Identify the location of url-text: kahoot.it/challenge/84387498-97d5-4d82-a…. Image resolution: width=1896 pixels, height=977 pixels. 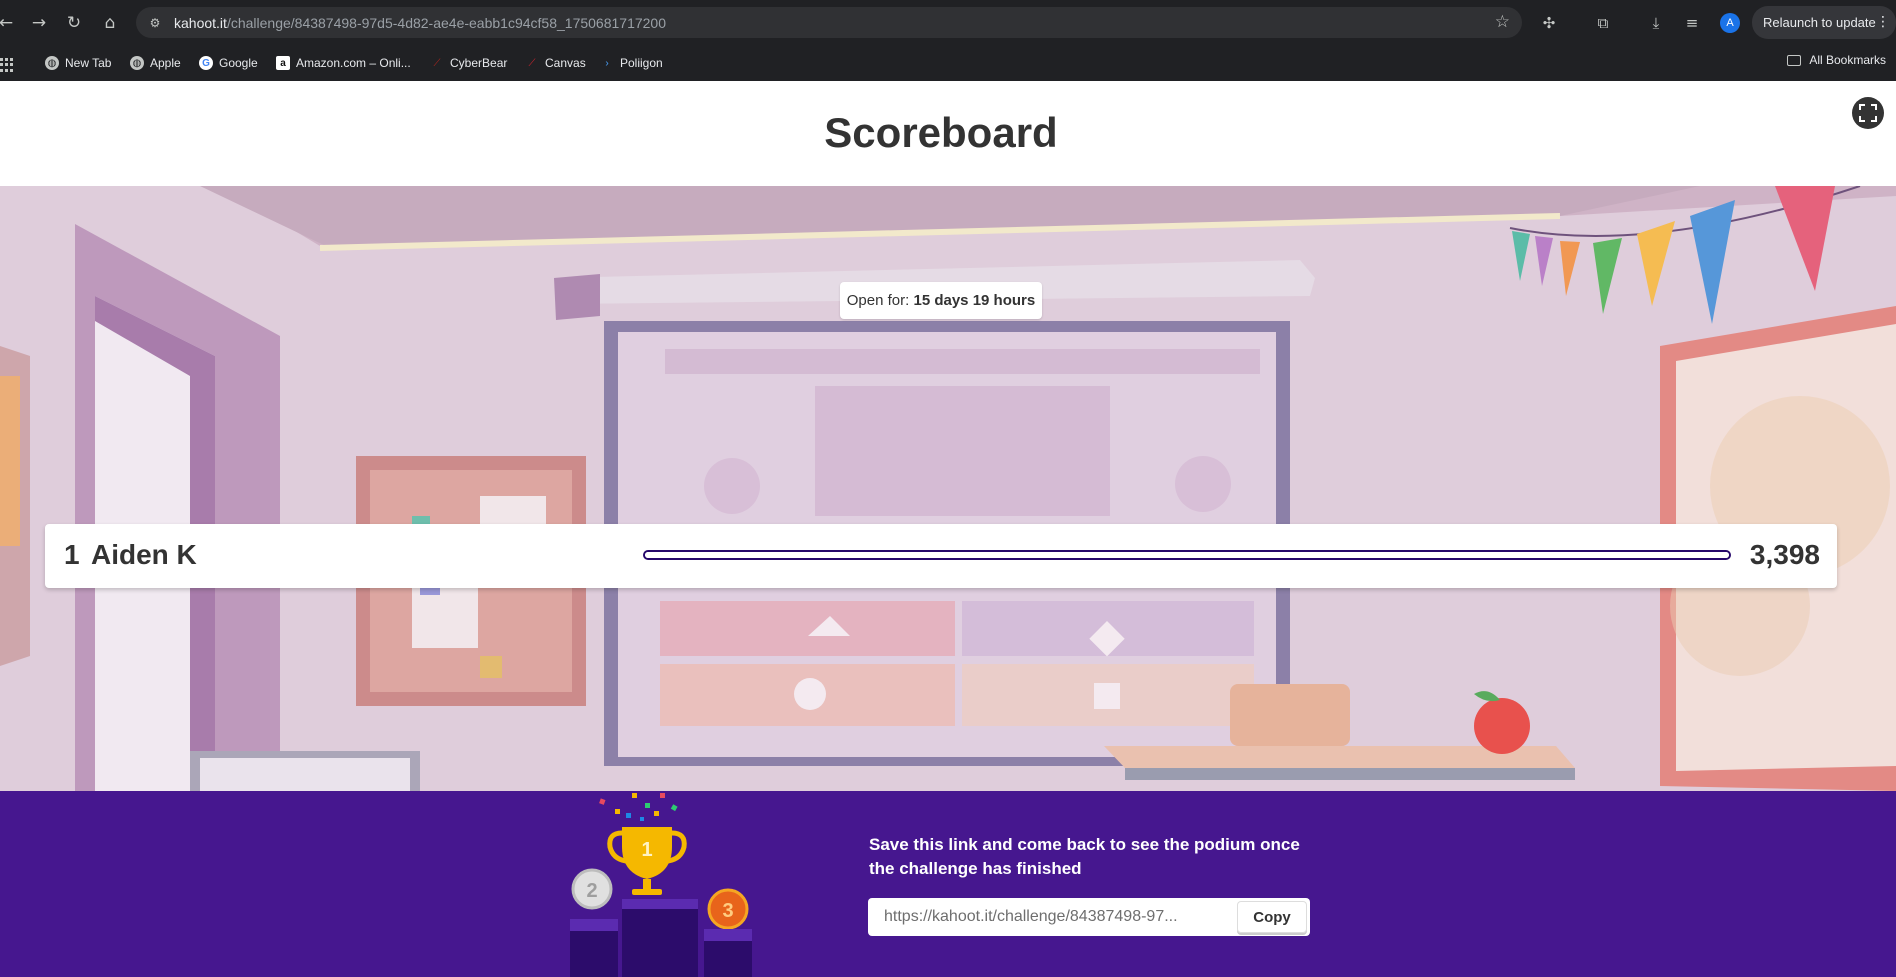
(420, 23).